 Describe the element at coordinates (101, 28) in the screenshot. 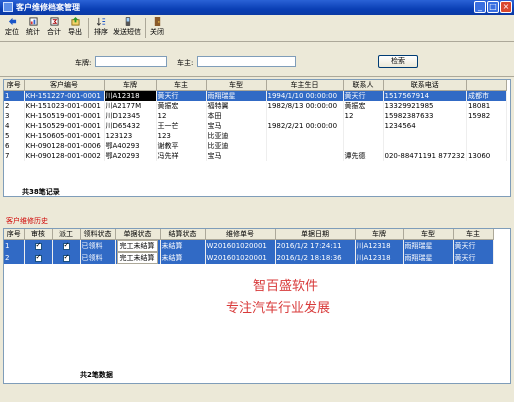

I see `sort-button: 排序` at that location.